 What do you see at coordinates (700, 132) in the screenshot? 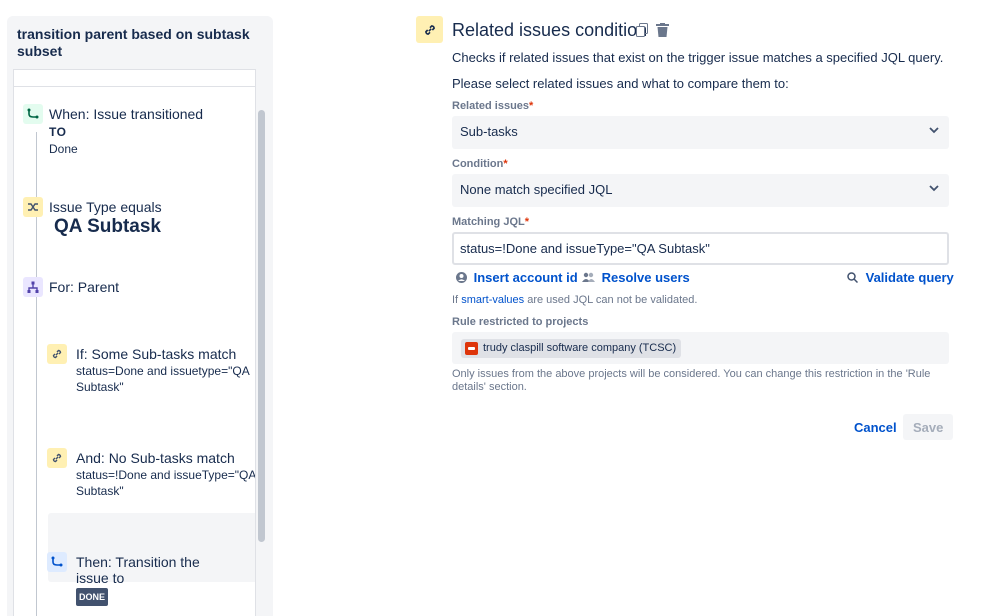
I see `related-issues-select: Sub-tasks` at bounding box center [700, 132].